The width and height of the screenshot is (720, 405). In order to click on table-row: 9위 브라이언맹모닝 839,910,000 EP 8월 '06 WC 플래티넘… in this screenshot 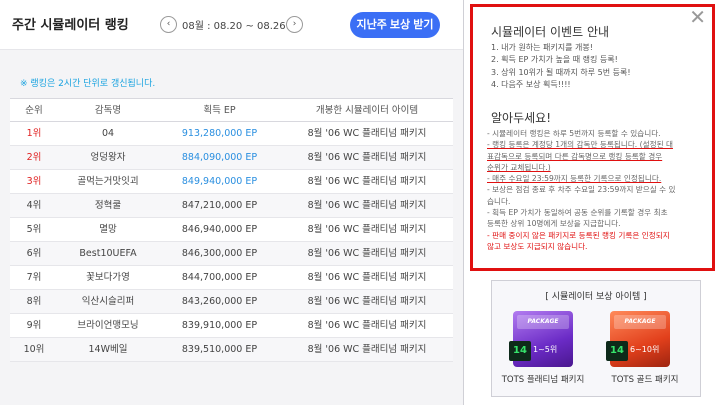, I will do `click(231, 326)`.